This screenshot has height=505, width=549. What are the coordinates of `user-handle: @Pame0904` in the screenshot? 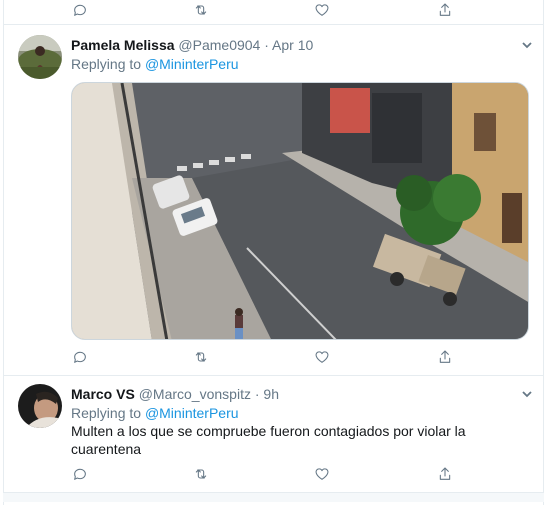 It's located at (219, 45).